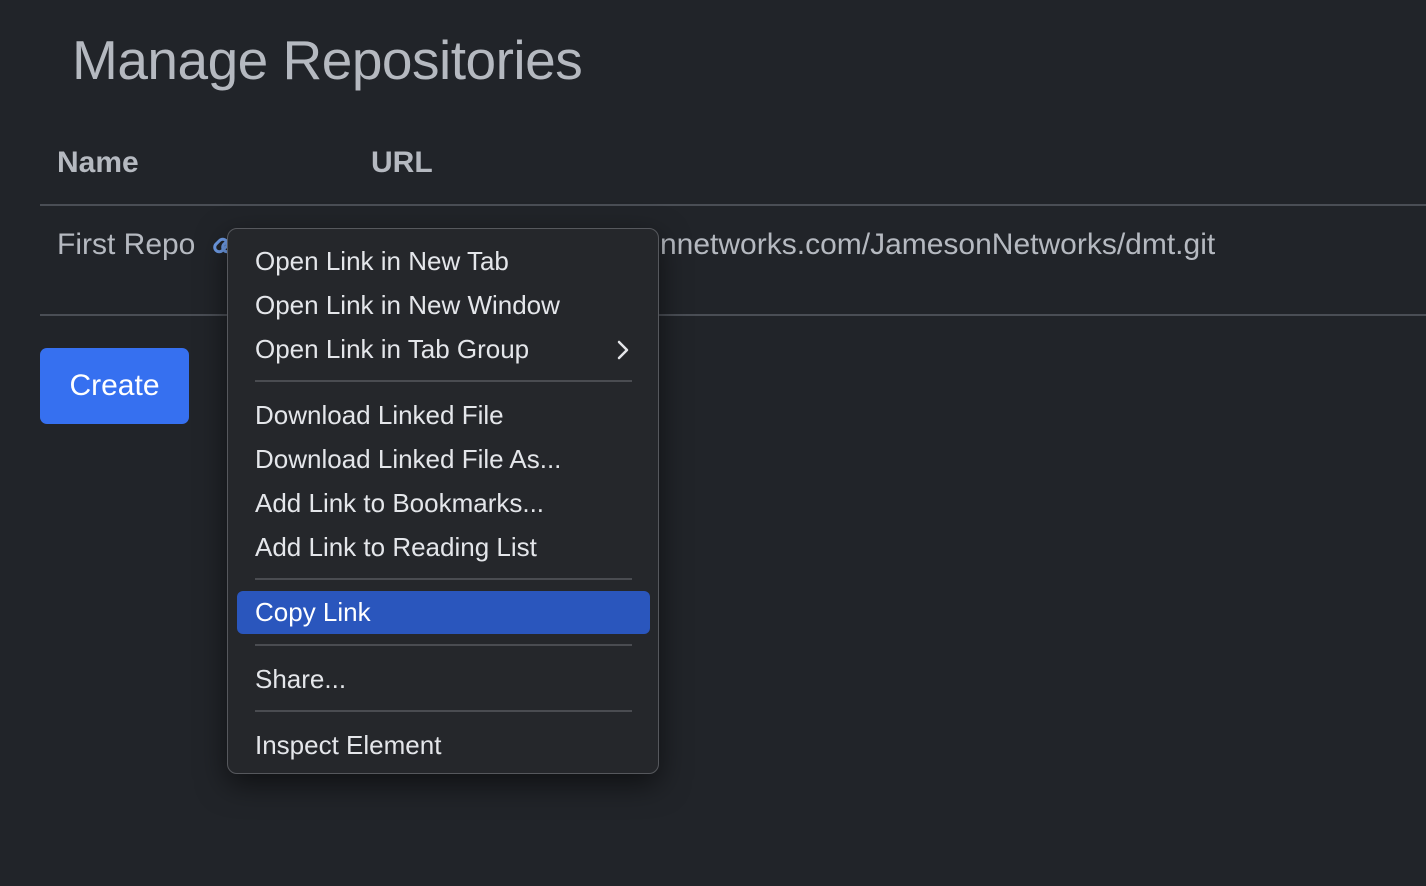  I want to click on menu-item-label: Open Link in New Window, so click(407, 305).